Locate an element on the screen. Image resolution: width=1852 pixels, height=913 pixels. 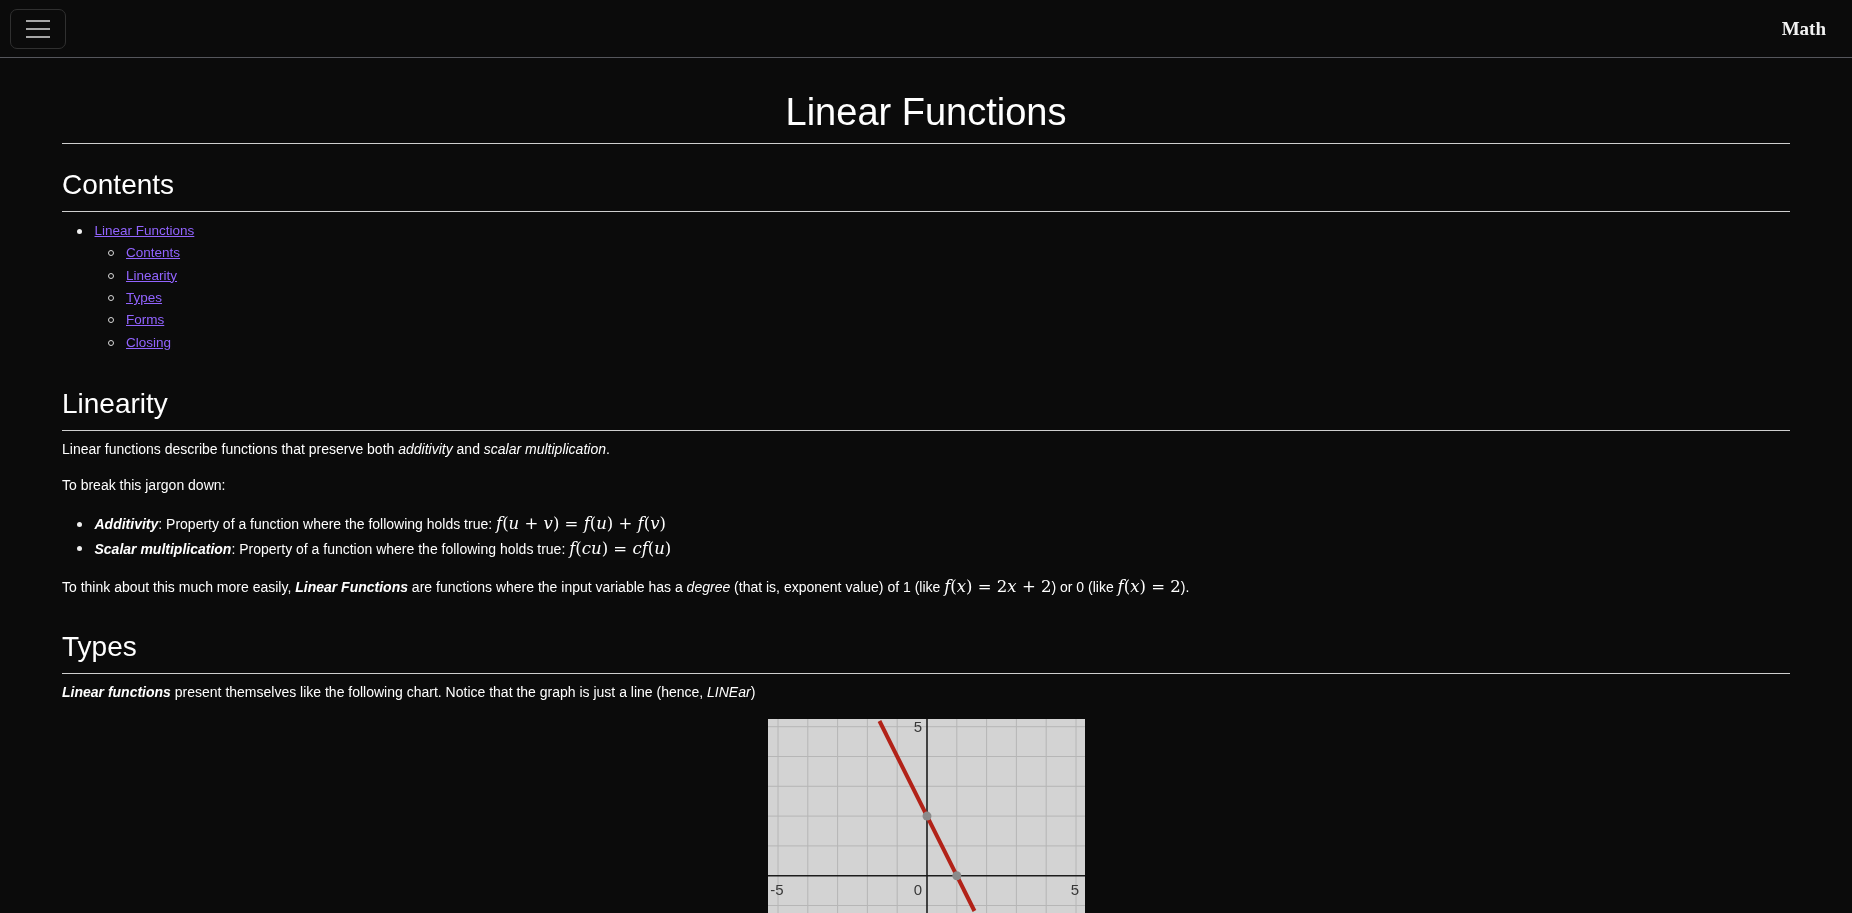
paragraph-text: To break this jargon down: is located at coordinates (144, 486).